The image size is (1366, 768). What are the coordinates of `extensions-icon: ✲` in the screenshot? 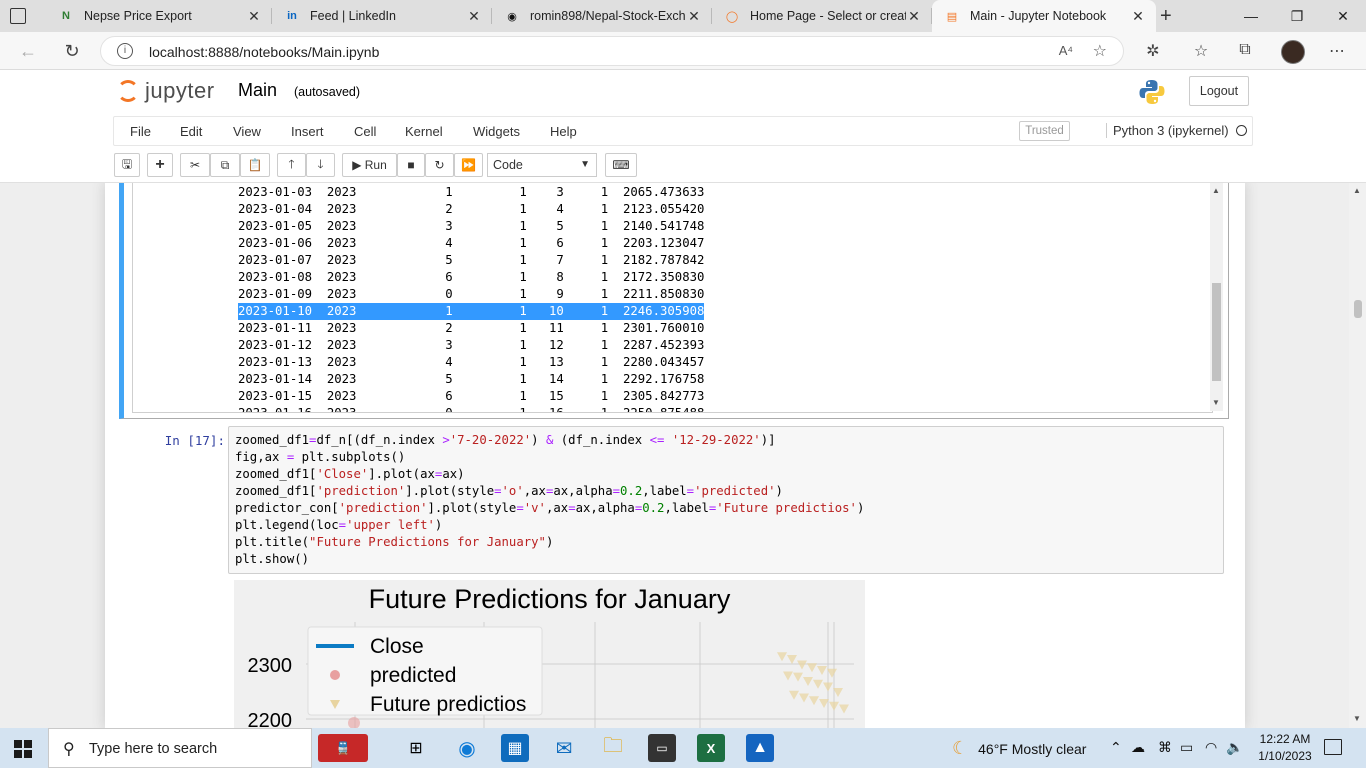 It's located at (1153, 51).